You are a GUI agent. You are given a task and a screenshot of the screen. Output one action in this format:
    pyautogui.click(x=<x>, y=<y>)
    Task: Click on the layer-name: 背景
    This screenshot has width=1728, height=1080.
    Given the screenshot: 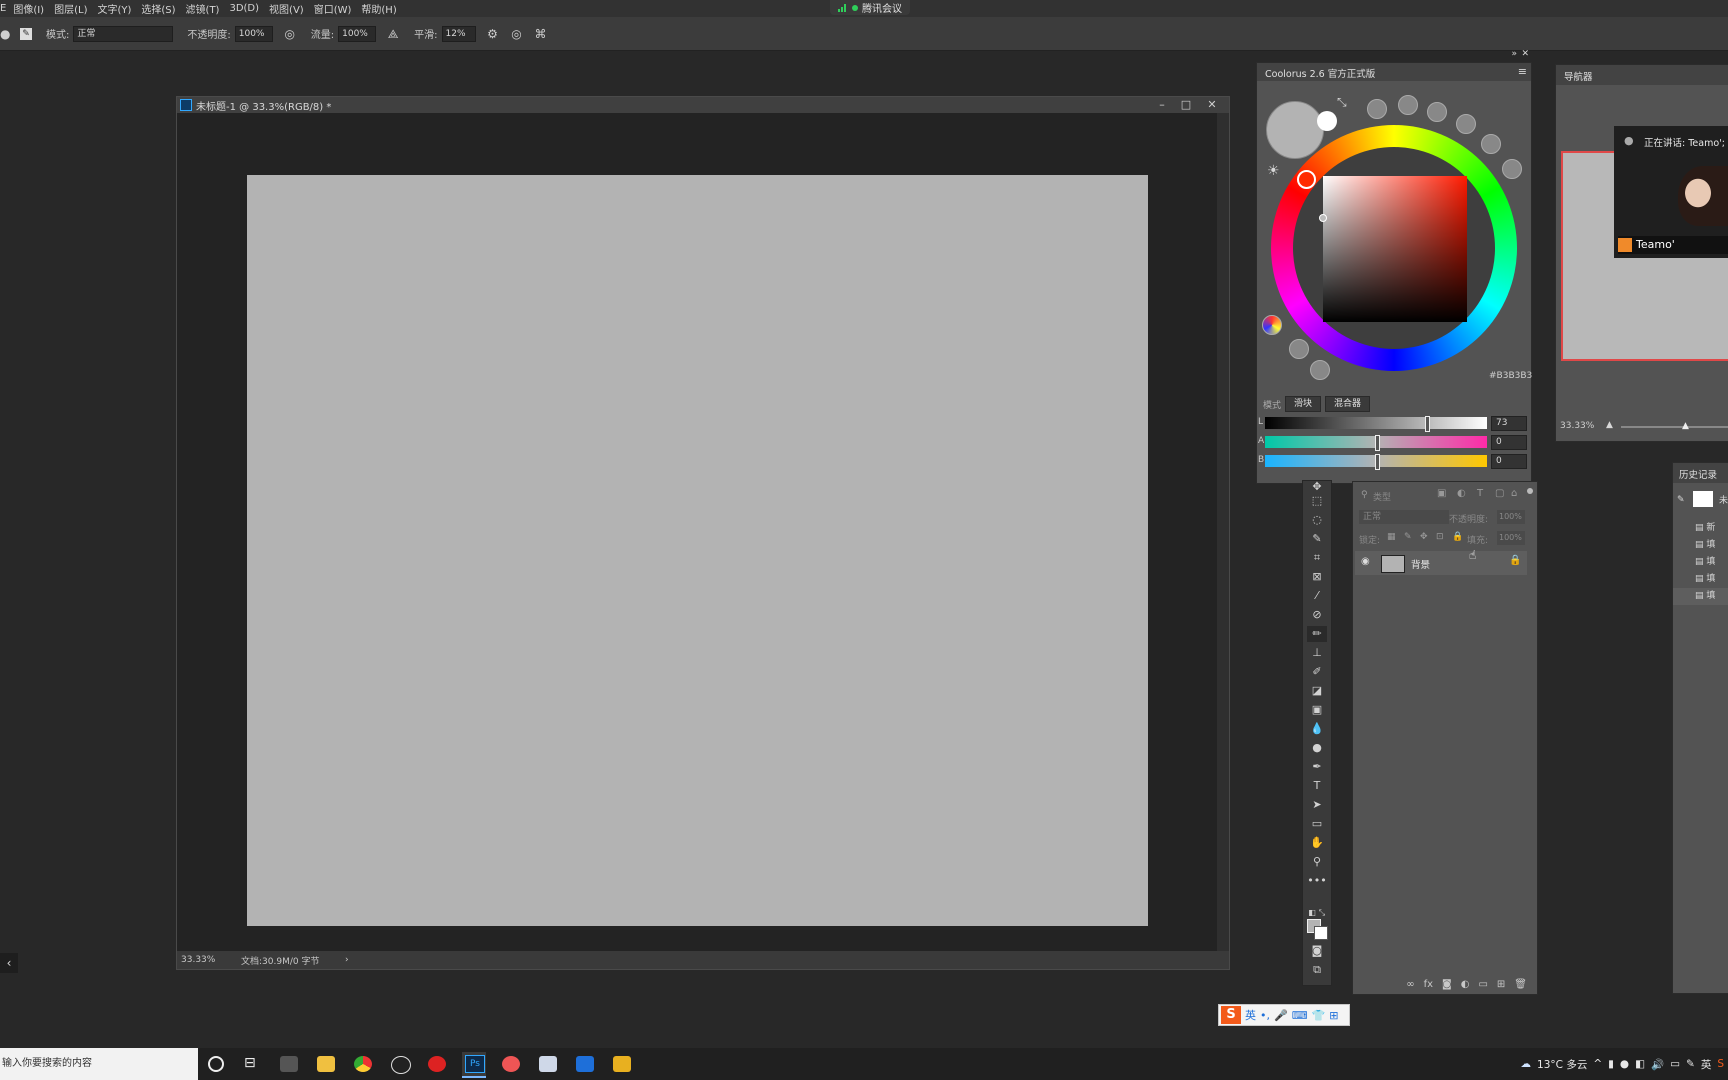 What is the action you would take?
    pyautogui.click(x=1420, y=564)
    